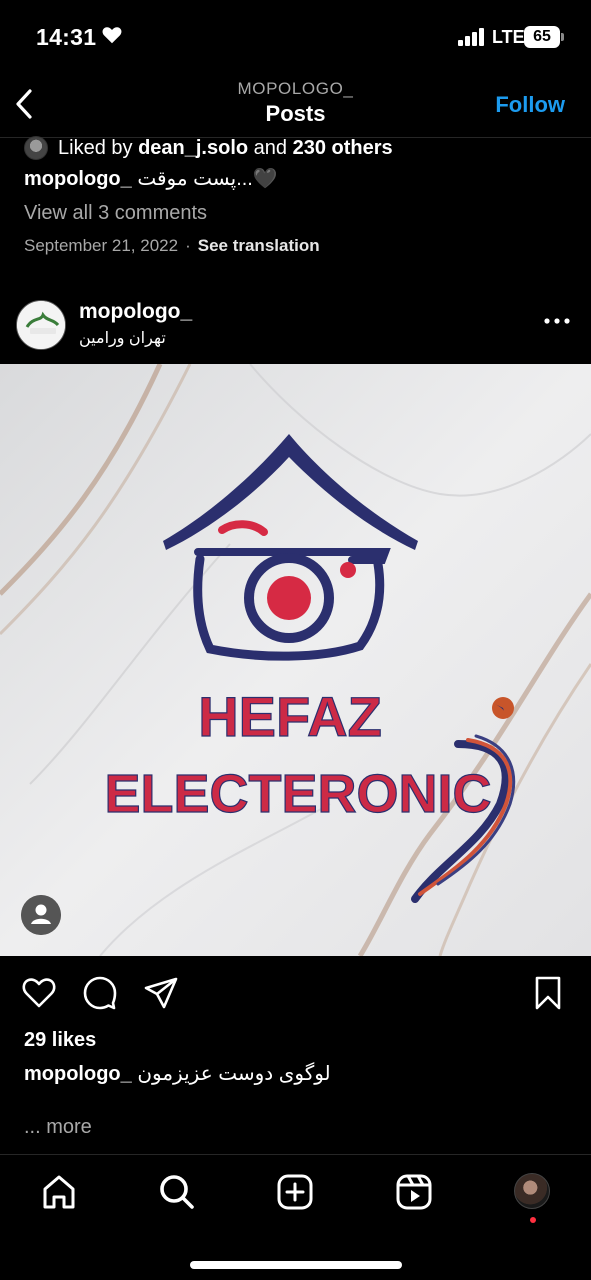 Image resolution: width=591 pixels, height=1280 pixels. Describe the element at coordinates (548, 993) in the screenshot. I see `save-bookmark-icon` at that location.